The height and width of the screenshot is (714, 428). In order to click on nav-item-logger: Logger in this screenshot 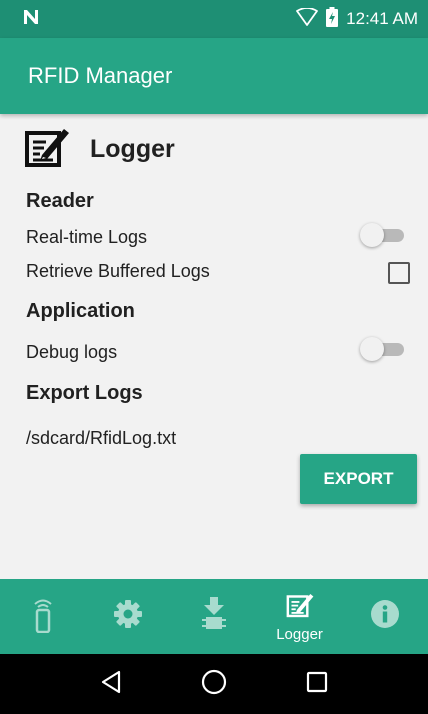, I will do `click(300, 616)`.